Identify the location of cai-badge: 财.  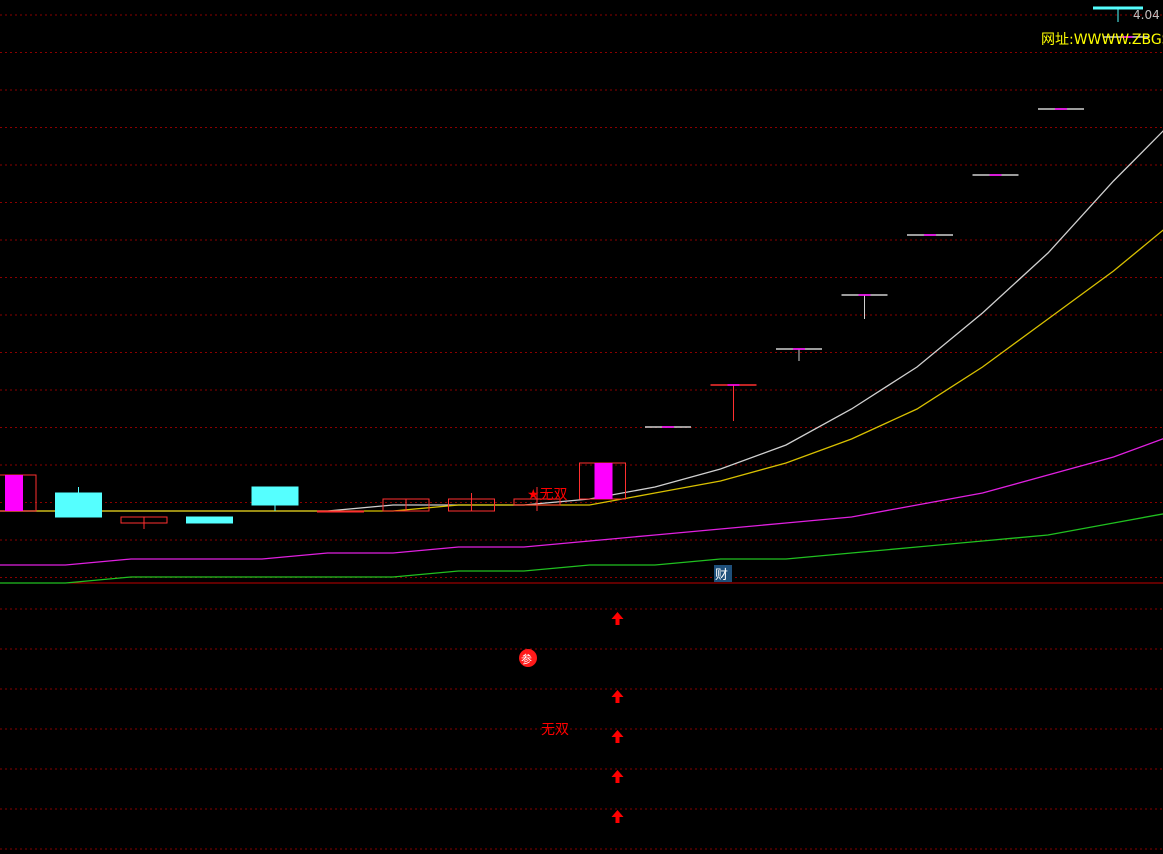
(723, 574).